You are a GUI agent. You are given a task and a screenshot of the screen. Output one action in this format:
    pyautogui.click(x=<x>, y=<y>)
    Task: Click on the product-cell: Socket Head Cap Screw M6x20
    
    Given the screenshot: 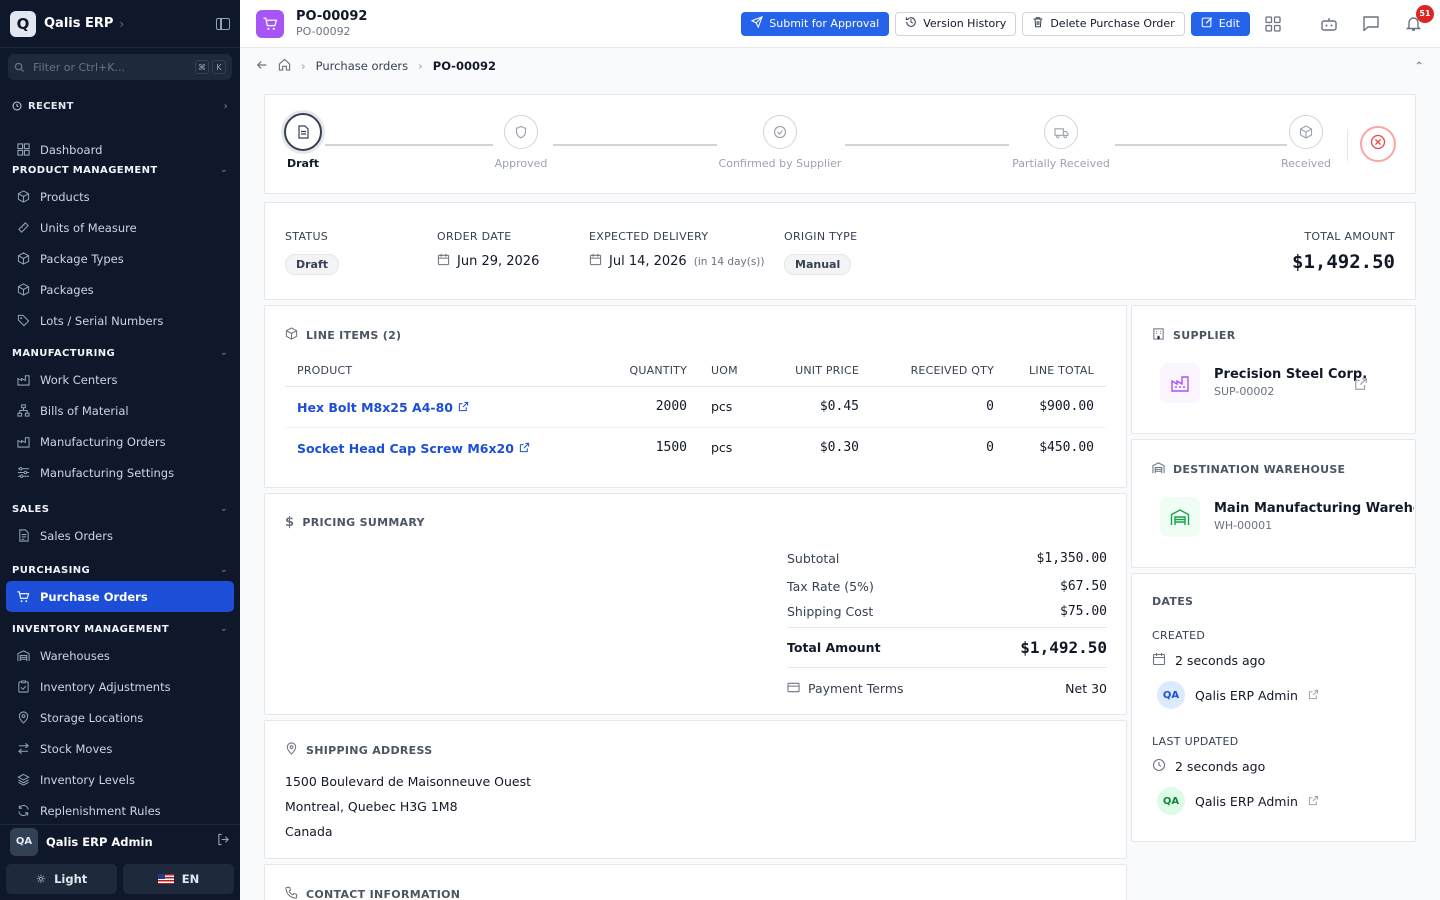 What is the action you would take?
    pyautogui.click(x=431, y=447)
    